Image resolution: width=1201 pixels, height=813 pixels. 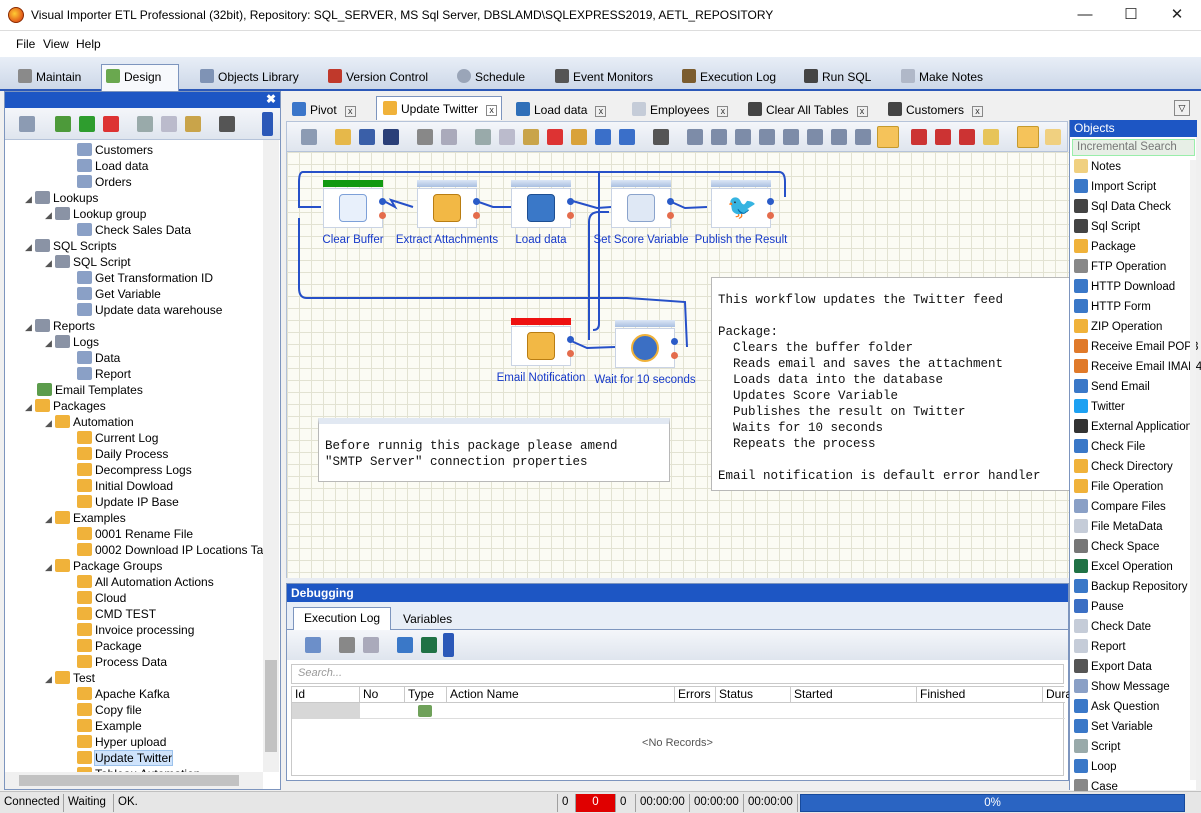 What do you see at coordinates (271, 706) in the screenshot?
I see `scroll-thumb` at bounding box center [271, 706].